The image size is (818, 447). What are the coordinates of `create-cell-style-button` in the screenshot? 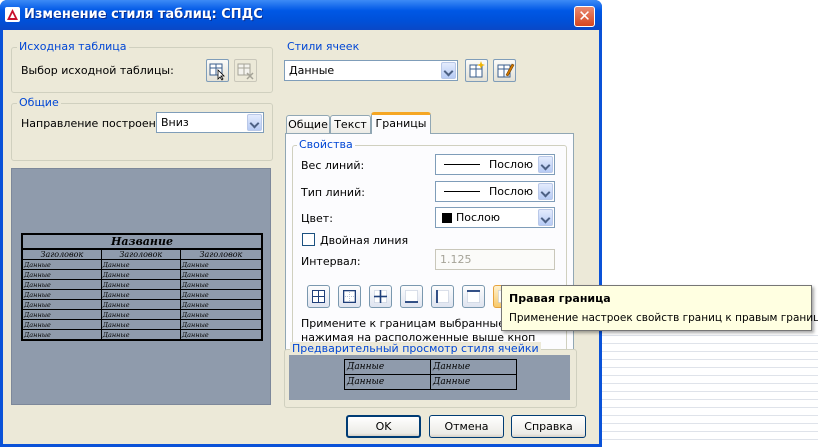 It's located at (476, 70).